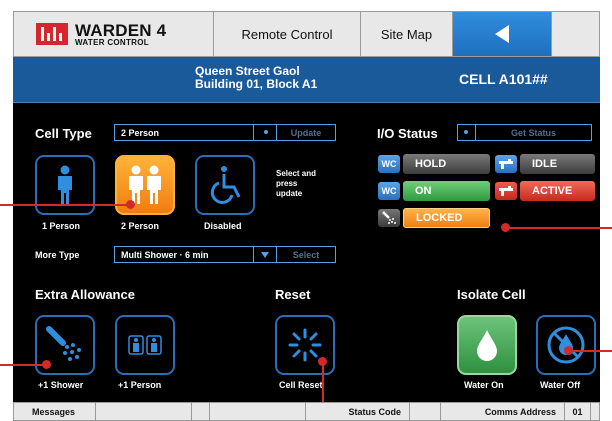 The width and height of the screenshot is (612, 421). Describe the element at coordinates (289, 193) in the screenshot. I see `hint-line-3: update` at that location.